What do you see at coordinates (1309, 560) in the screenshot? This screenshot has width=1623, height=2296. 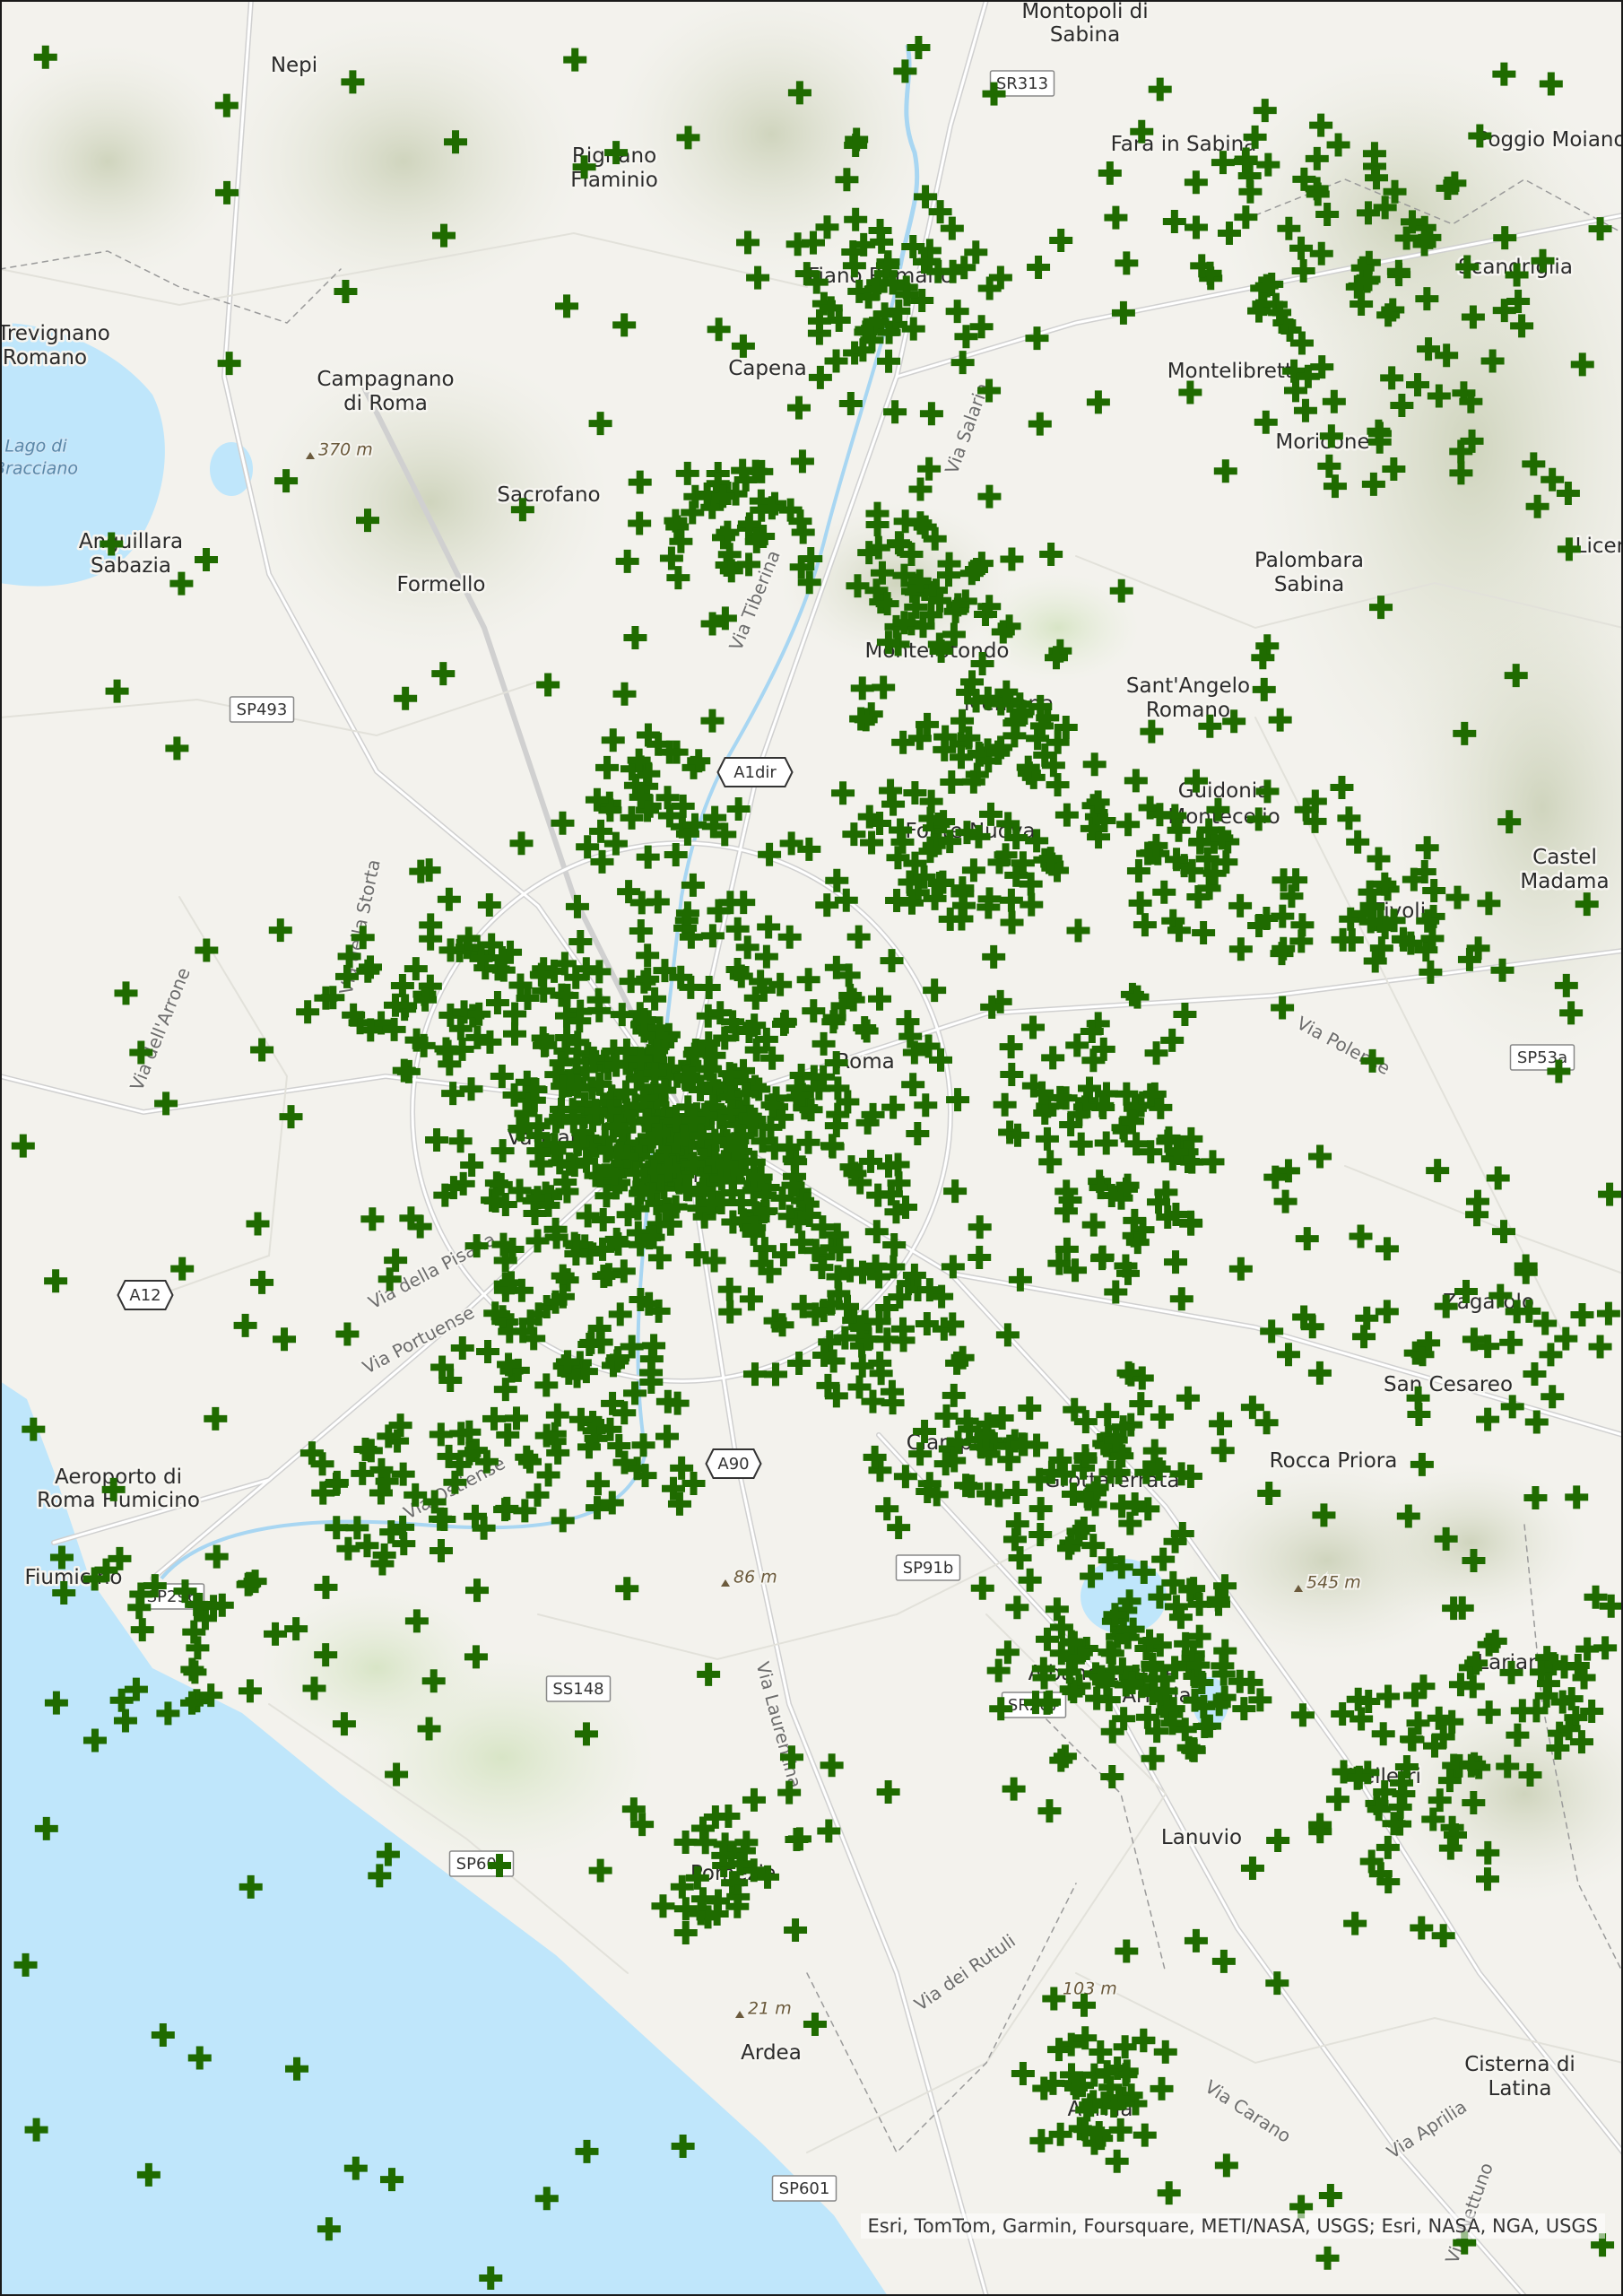 I see `place-label: Palombara` at bounding box center [1309, 560].